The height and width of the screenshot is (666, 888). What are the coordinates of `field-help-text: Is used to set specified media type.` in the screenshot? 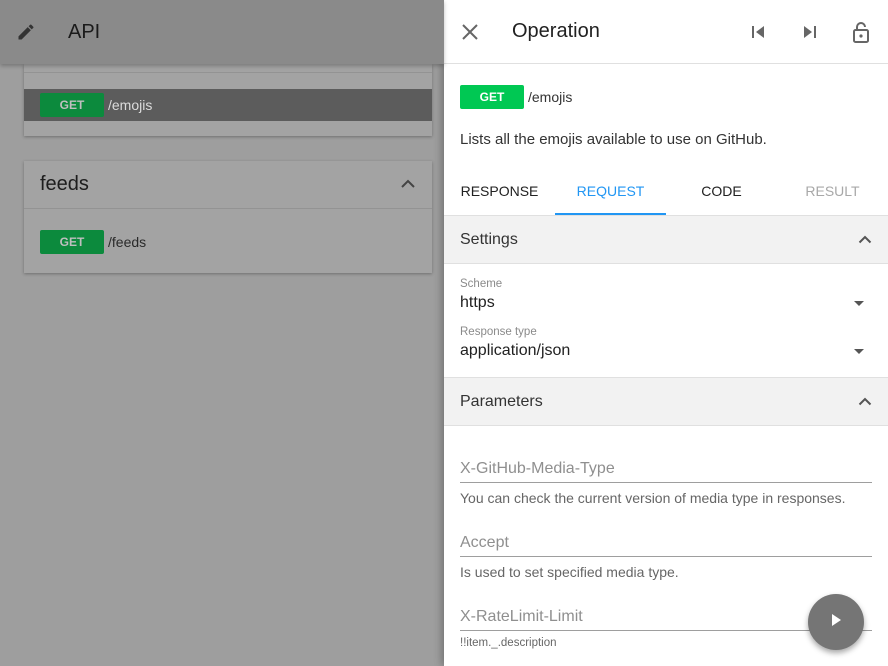 It's located at (569, 572).